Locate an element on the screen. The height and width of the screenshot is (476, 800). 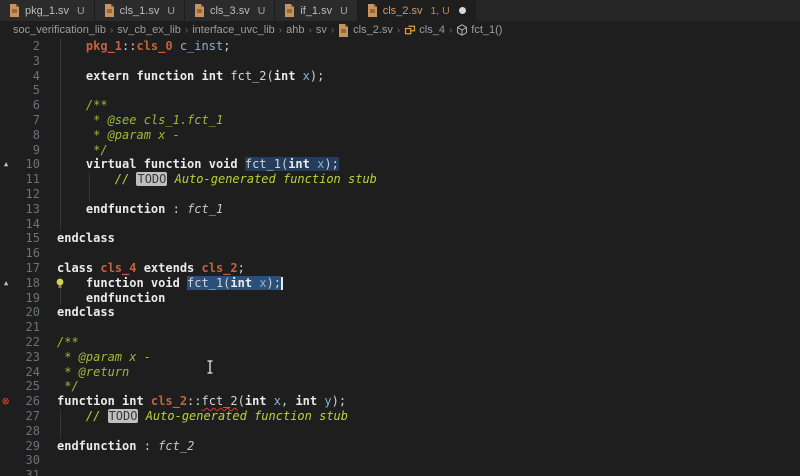
breadcrumb-item-sv: sv is located at coordinates (321, 30).